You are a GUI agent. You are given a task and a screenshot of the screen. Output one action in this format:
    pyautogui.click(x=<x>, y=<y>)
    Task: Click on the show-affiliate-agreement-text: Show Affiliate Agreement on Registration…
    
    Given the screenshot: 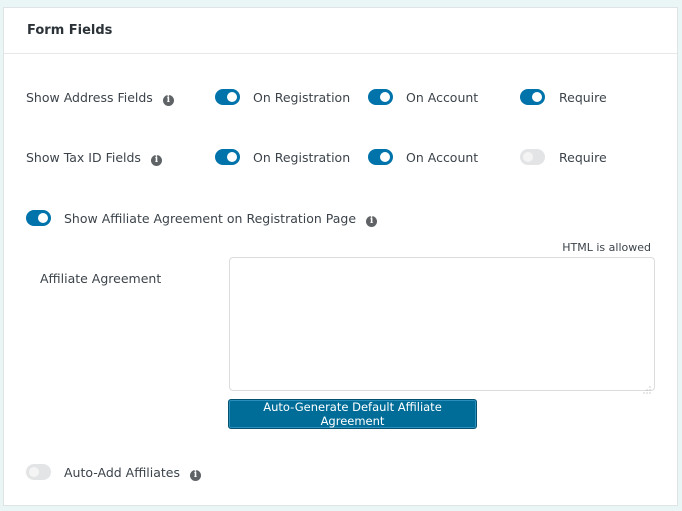 What is the action you would take?
    pyautogui.click(x=210, y=218)
    